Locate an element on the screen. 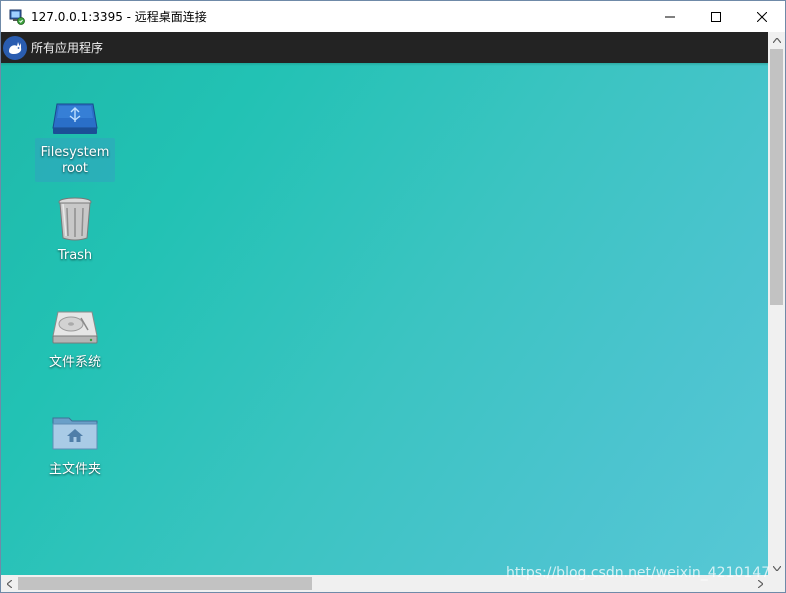 Image resolution: width=786 pixels, height=593 pixels. chevron-down-icon is located at coordinates (776, 568).